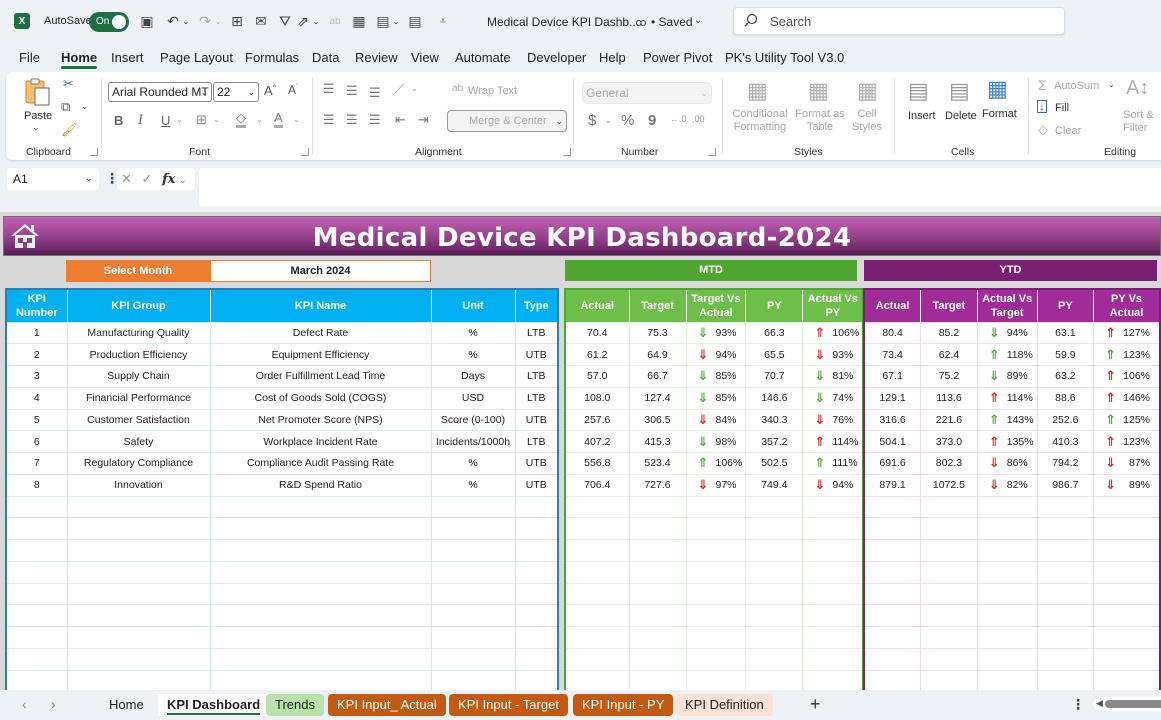 The image size is (1161, 720). Describe the element at coordinates (118, 120) in the screenshot. I see `bold-button: B` at that location.